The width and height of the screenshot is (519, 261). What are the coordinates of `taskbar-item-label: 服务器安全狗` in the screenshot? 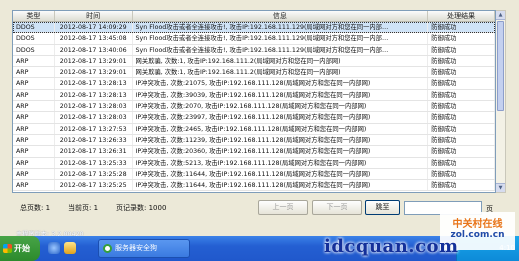 It's located at (136, 248).